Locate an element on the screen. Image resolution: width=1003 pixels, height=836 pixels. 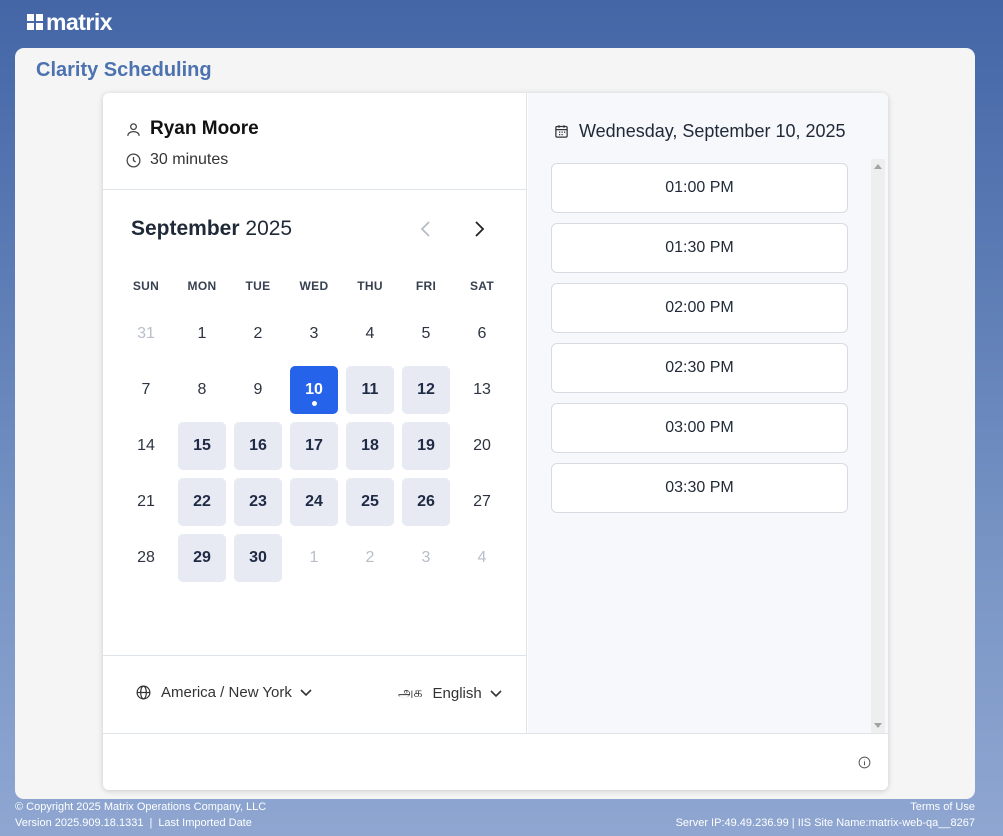
logo-text: matrix is located at coordinates (79, 22).